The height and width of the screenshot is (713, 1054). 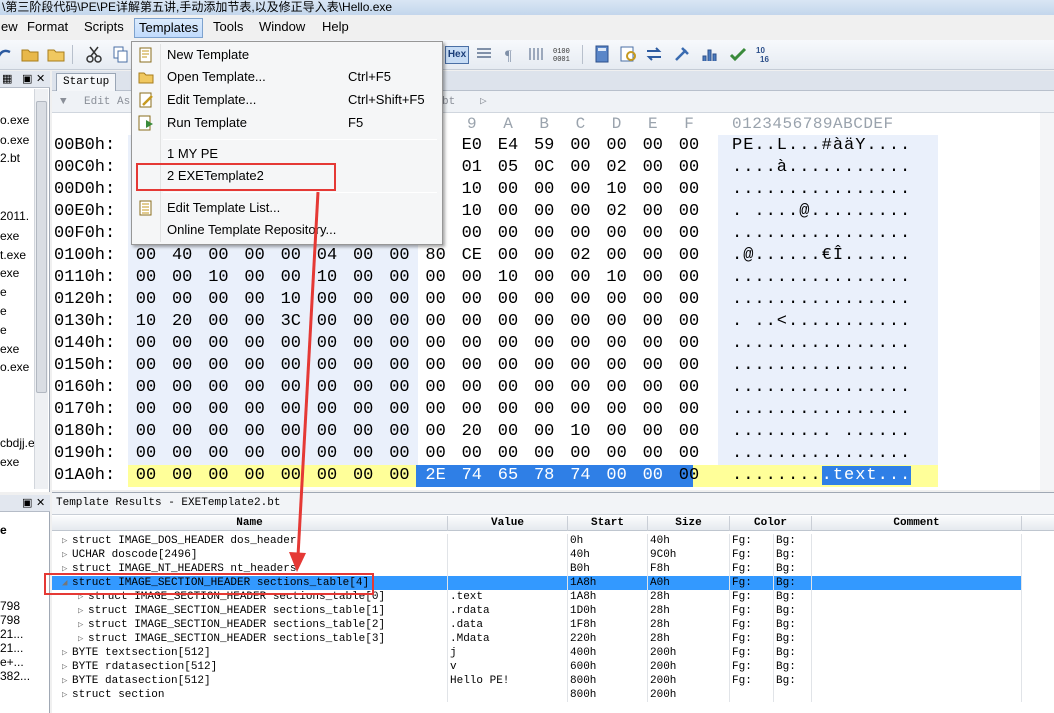 What do you see at coordinates (682, 54) in the screenshot?
I see `tools-icon` at bounding box center [682, 54].